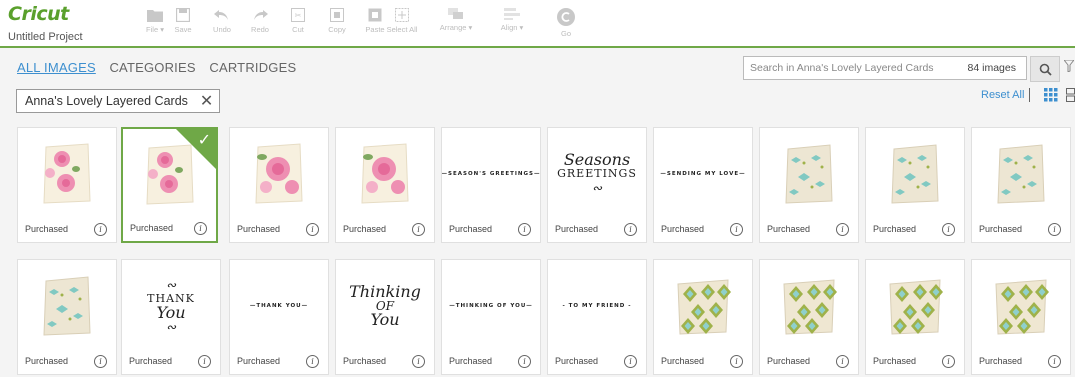 This screenshot has height=377, width=1075. I want to click on cricut-logo: Cricut, so click(38, 14).